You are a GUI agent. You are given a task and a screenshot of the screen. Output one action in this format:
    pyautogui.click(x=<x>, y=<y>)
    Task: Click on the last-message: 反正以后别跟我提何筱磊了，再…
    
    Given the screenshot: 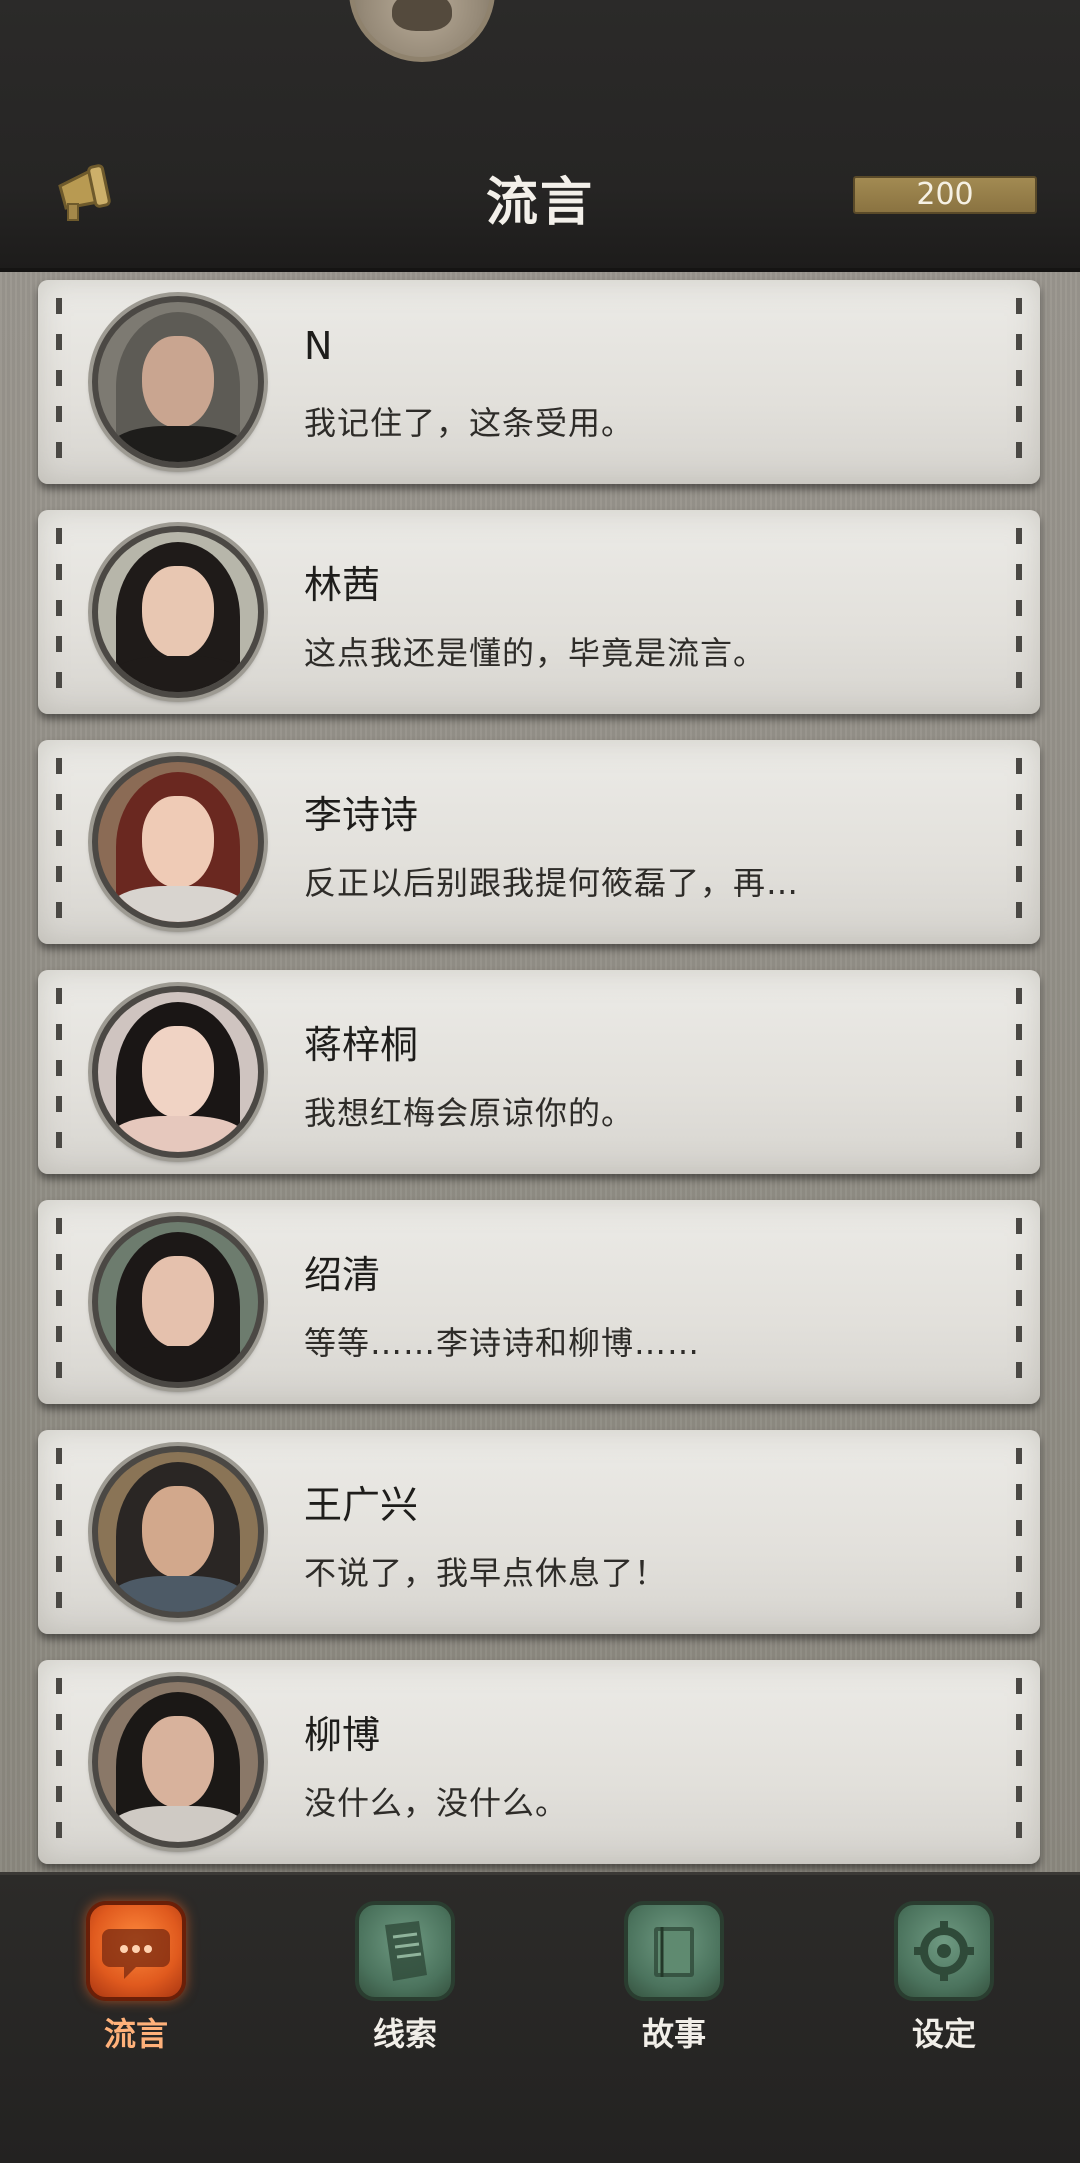 What is the action you would take?
    pyautogui.click(x=552, y=883)
    